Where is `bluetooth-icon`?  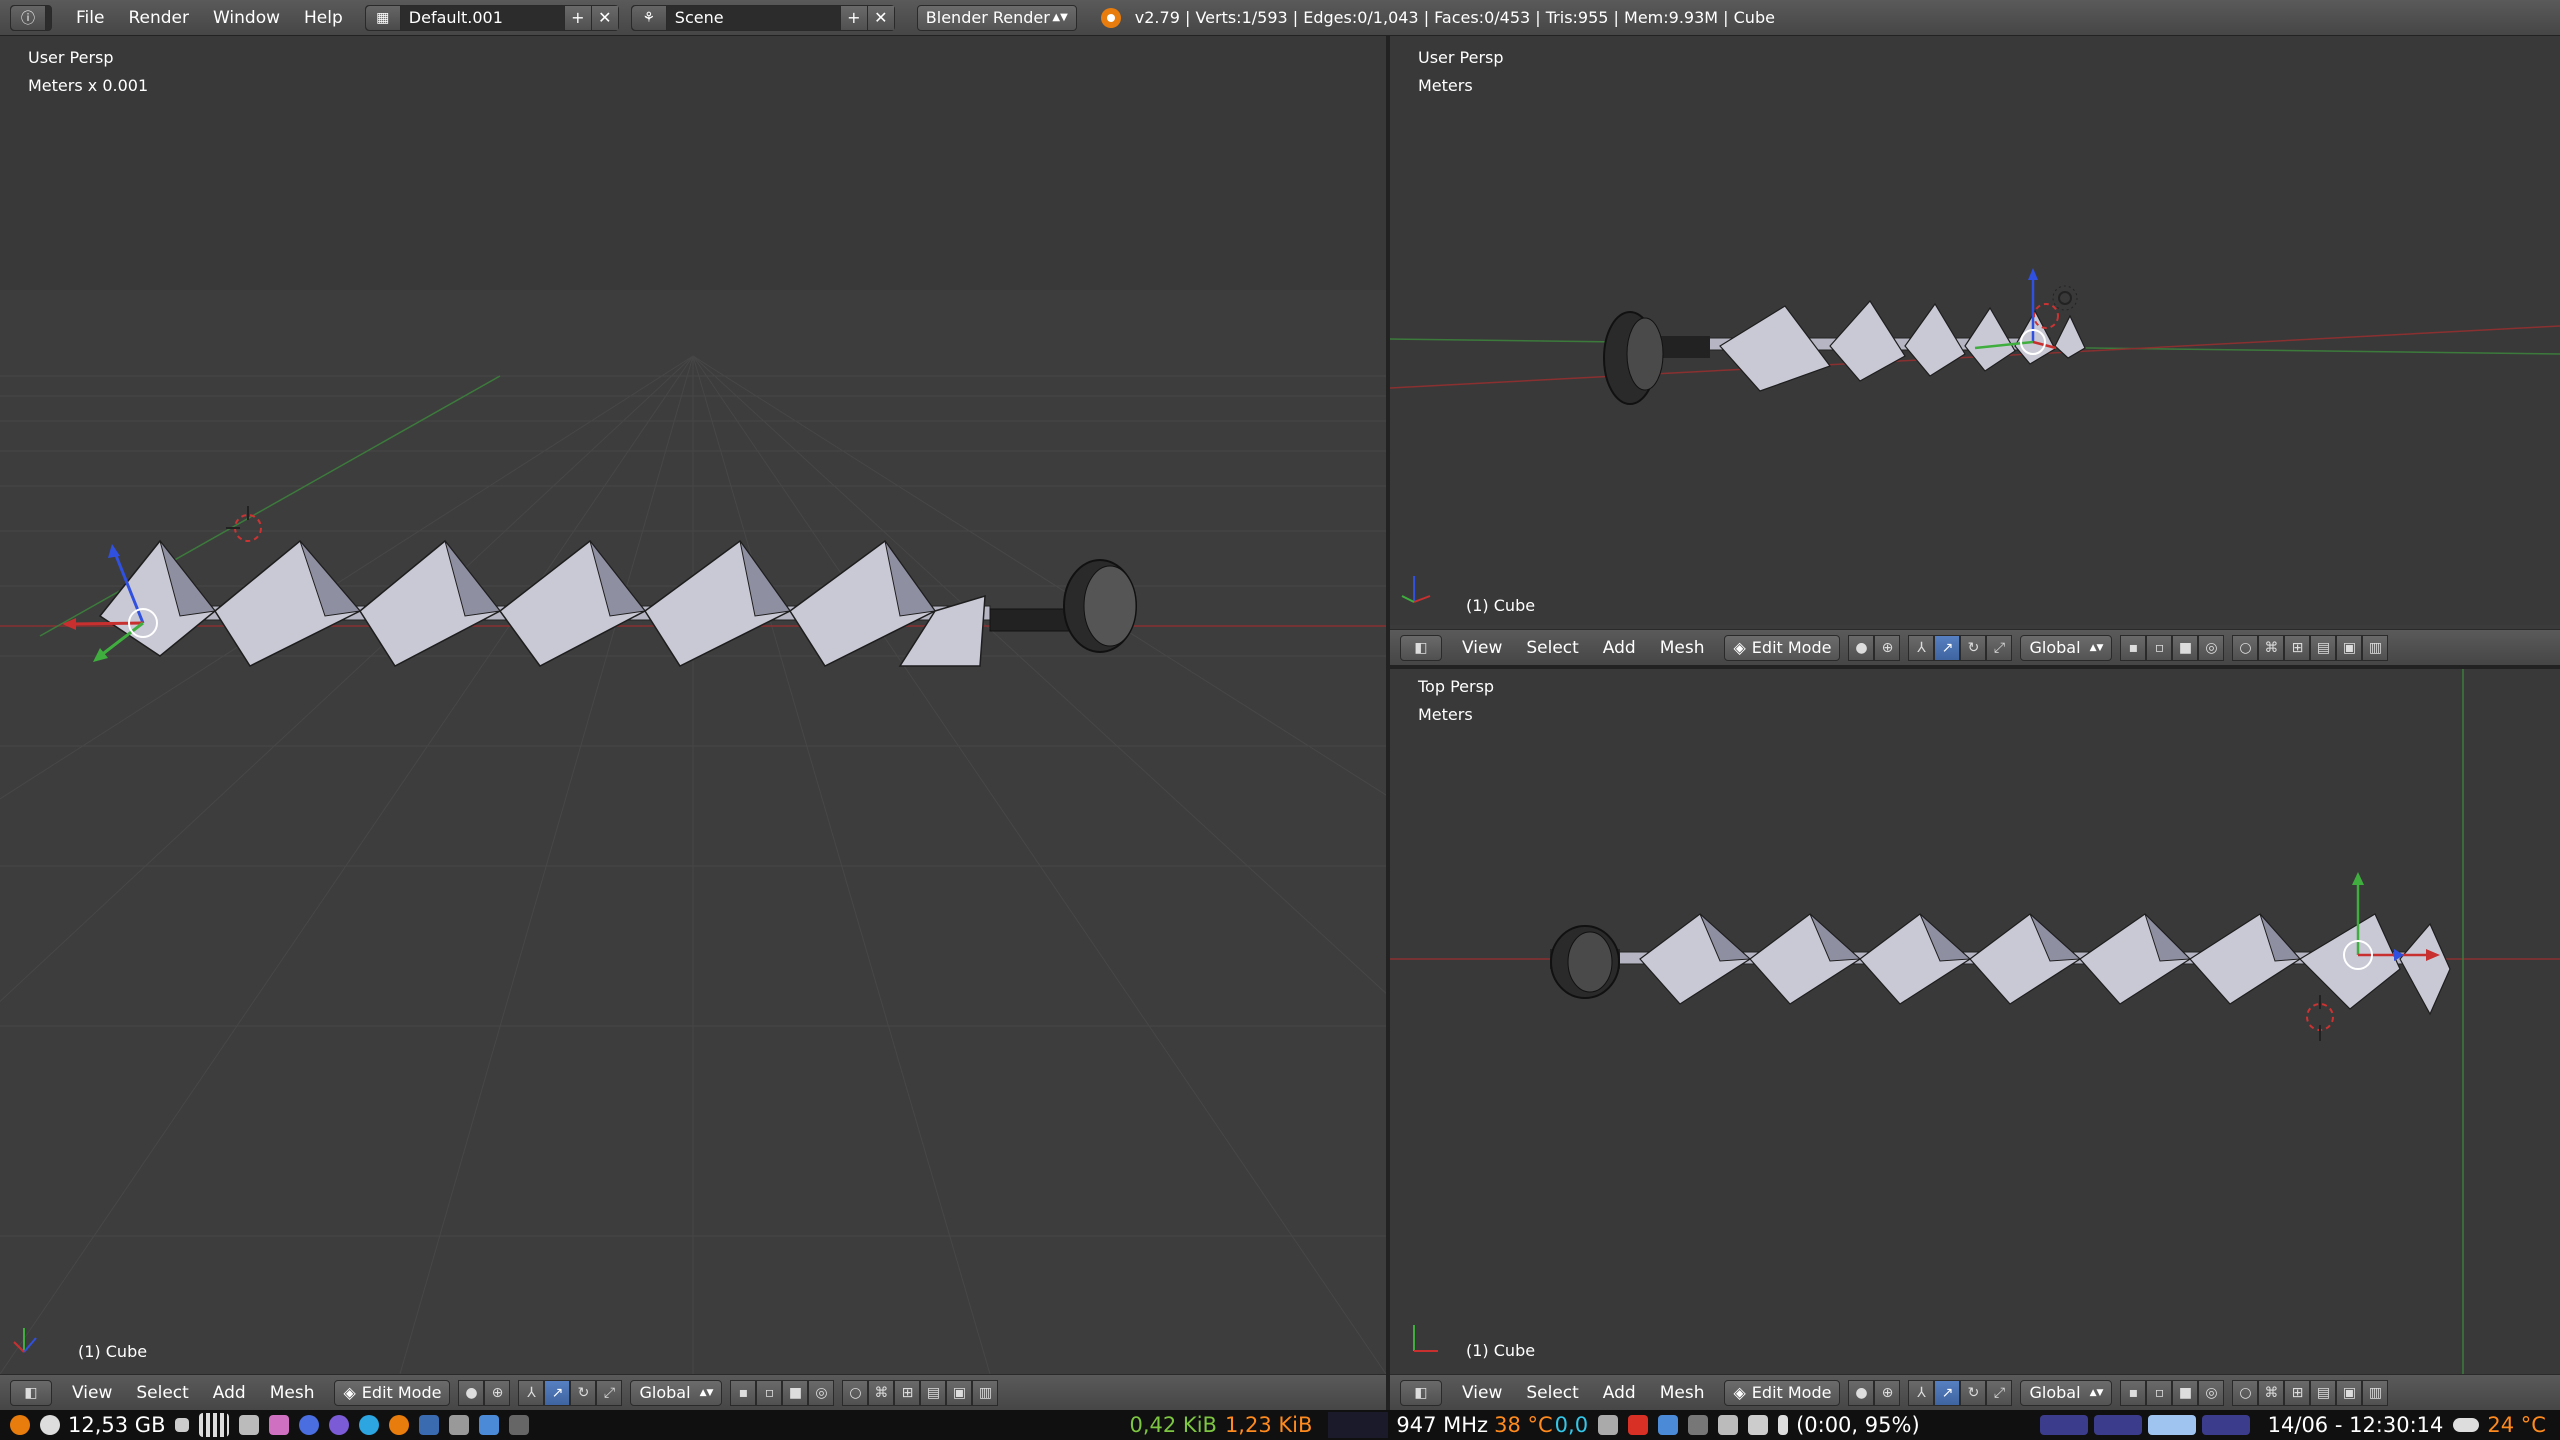 bluetooth-icon is located at coordinates (1668, 1425).